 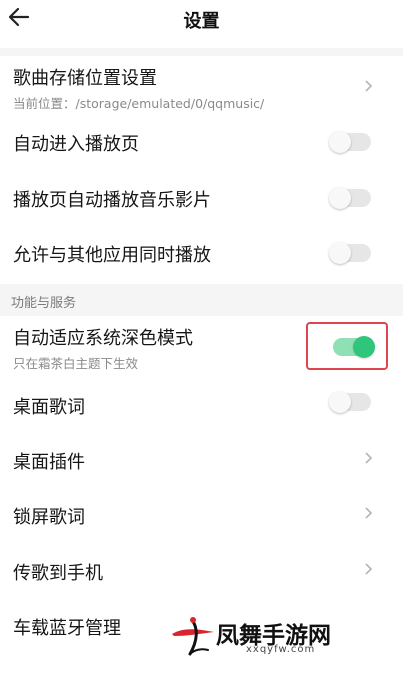 What do you see at coordinates (201, 460) in the screenshot?
I see `desktop-widget-setting: 桌面插件` at bounding box center [201, 460].